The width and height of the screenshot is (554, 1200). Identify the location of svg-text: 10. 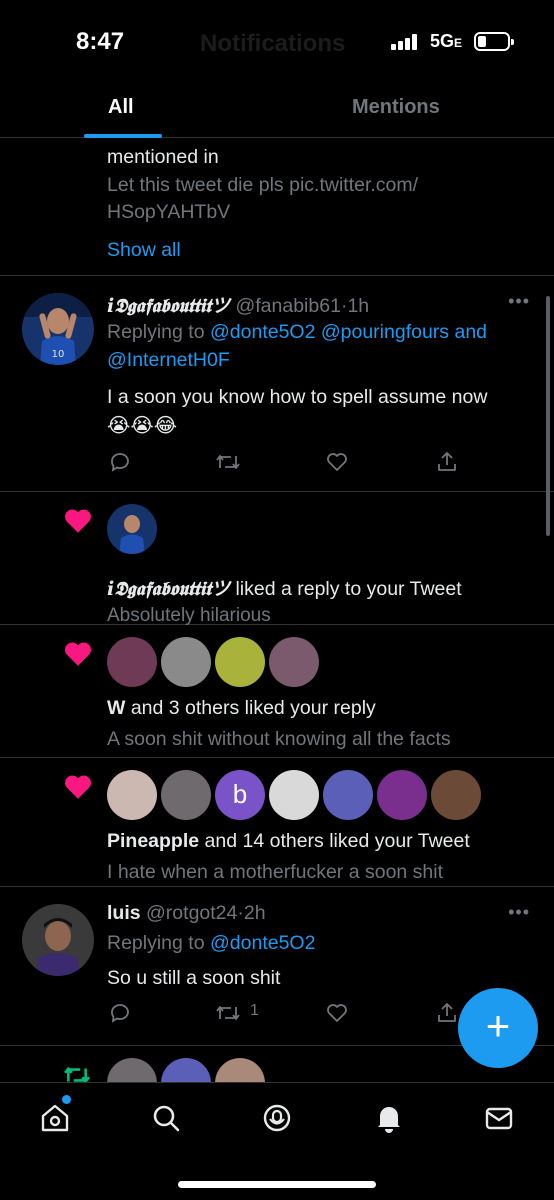
(58, 354).